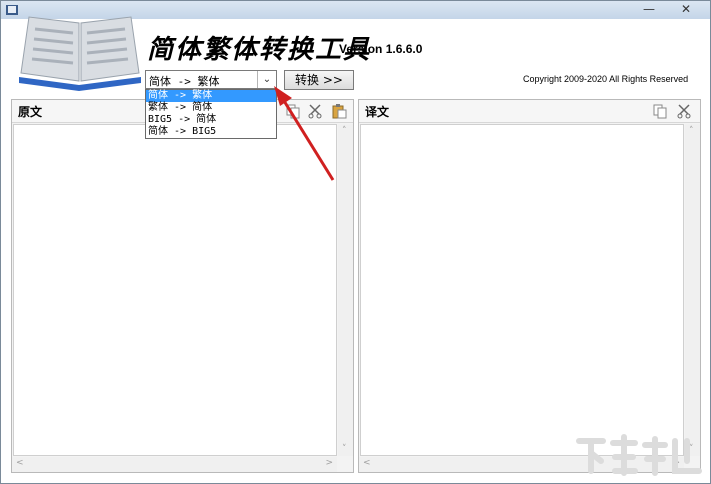 This screenshot has width=711, height=484. What do you see at coordinates (692, 290) in the screenshot?
I see `target-vertical-scrollbar: ˄ ˅` at bounding box center [692, 290].